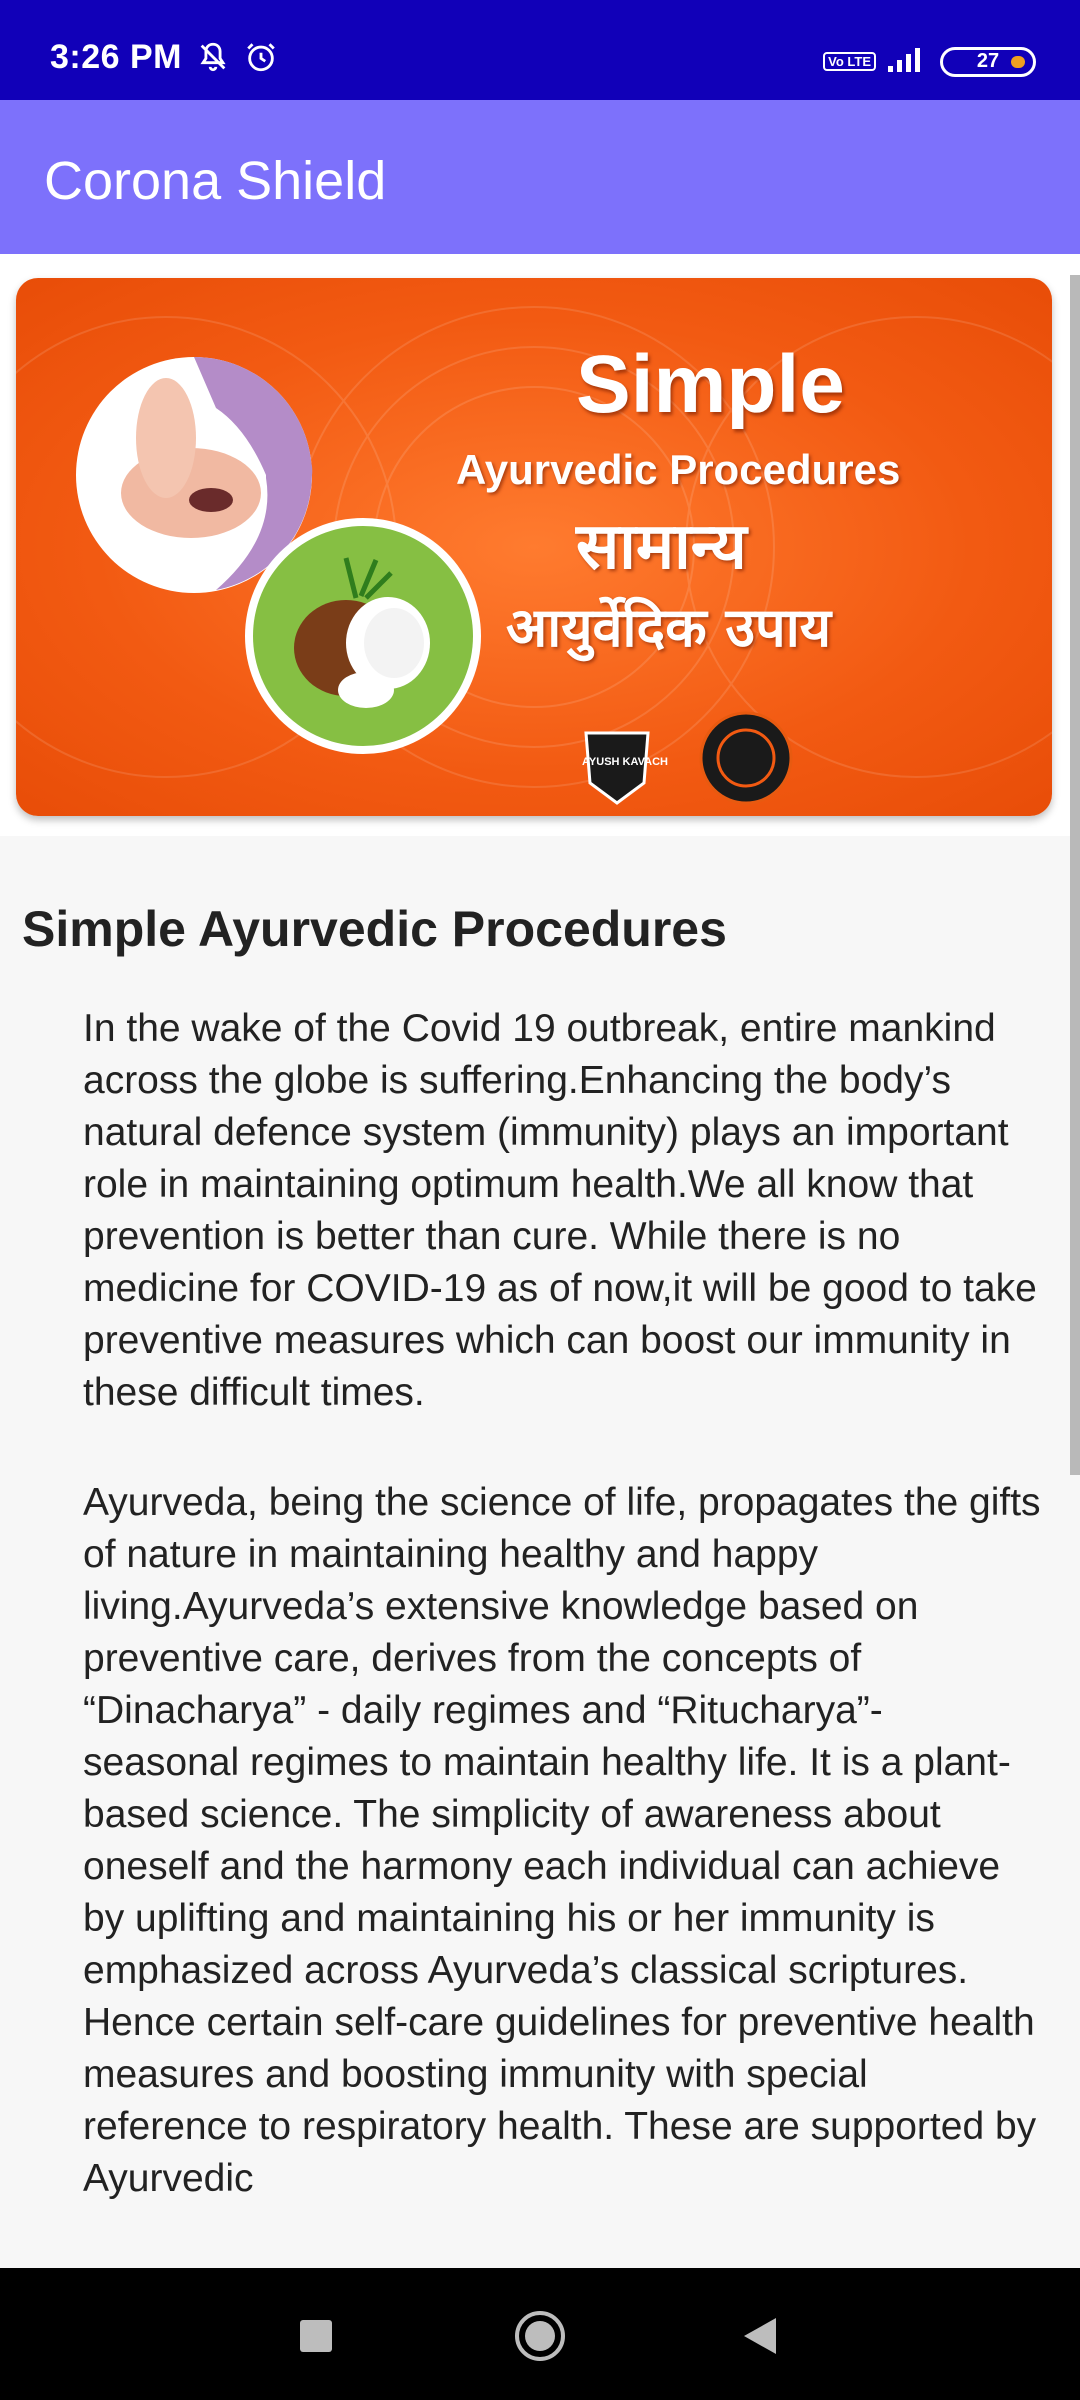 The image size is (1080, 2400). Describe the element at coordinates (213, 59) in the screenshot. I see `mute-bell-icon` at that location.